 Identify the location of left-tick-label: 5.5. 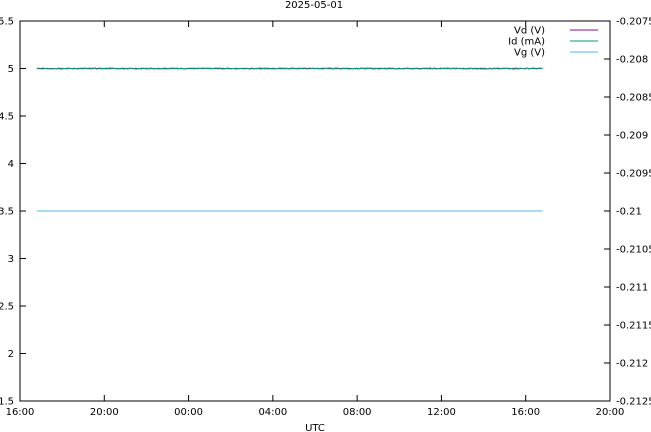
(7, 22).